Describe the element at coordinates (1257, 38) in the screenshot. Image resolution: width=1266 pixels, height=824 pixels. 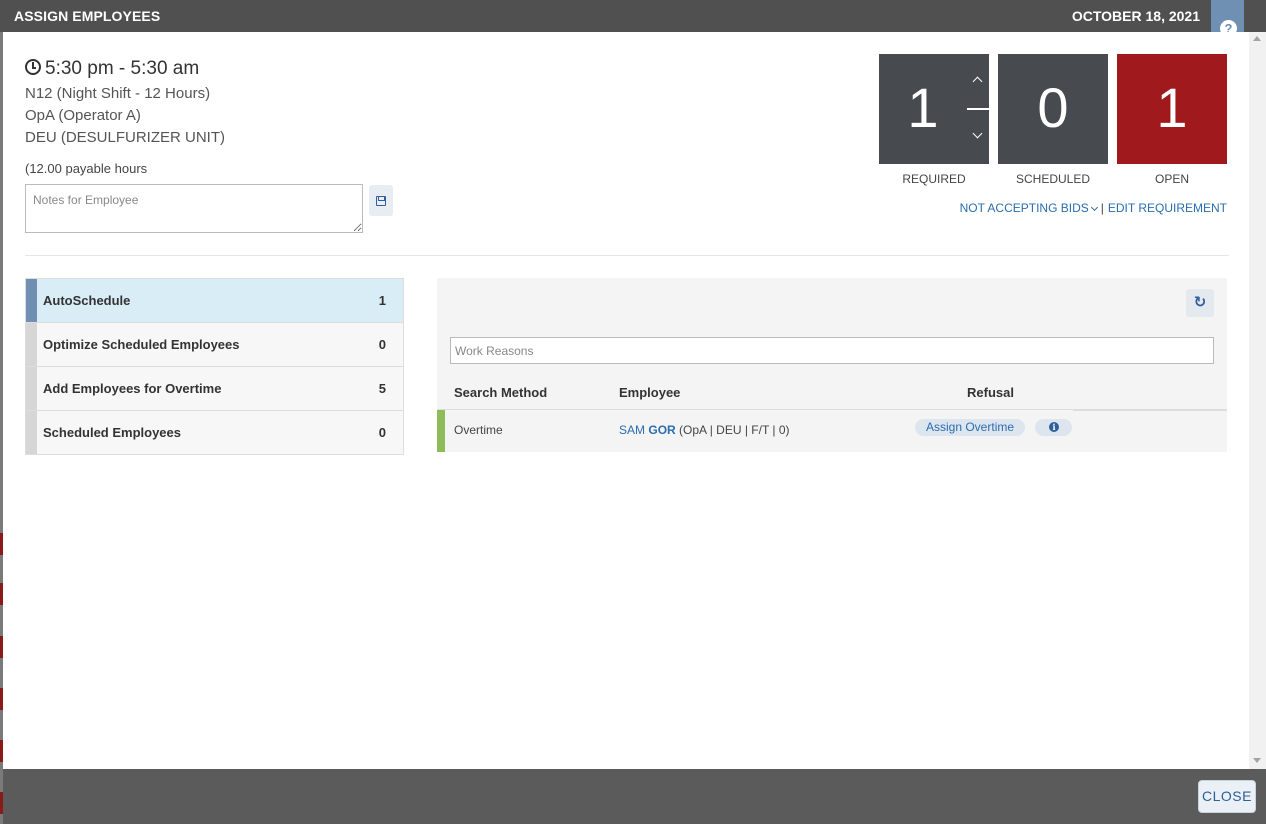
I see `scroll-up-arrow-icon` at that location.